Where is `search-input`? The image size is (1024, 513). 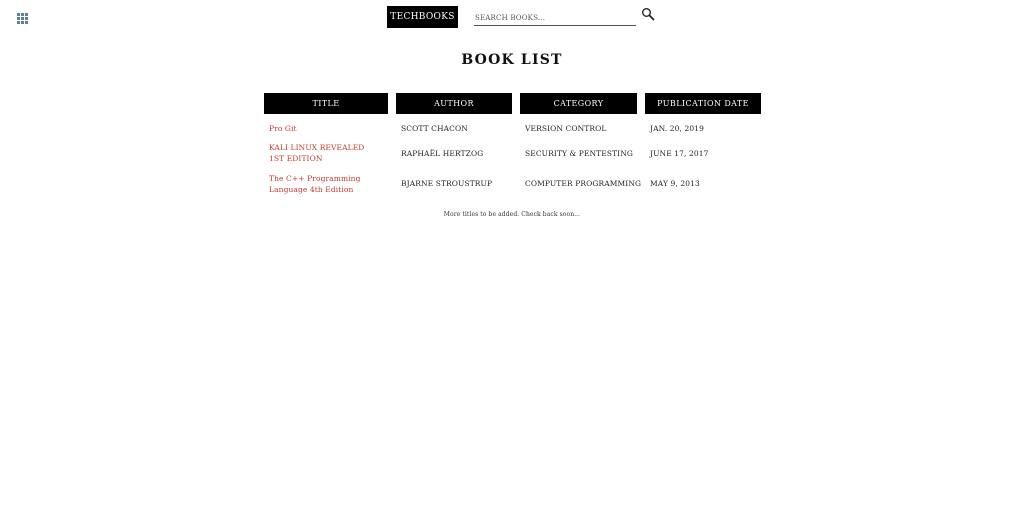
search-input is located at coordinates (555, 18).